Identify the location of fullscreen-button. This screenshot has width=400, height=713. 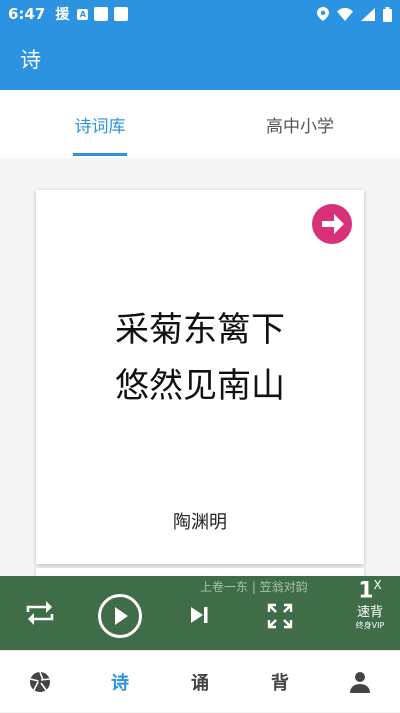
(280, 618).